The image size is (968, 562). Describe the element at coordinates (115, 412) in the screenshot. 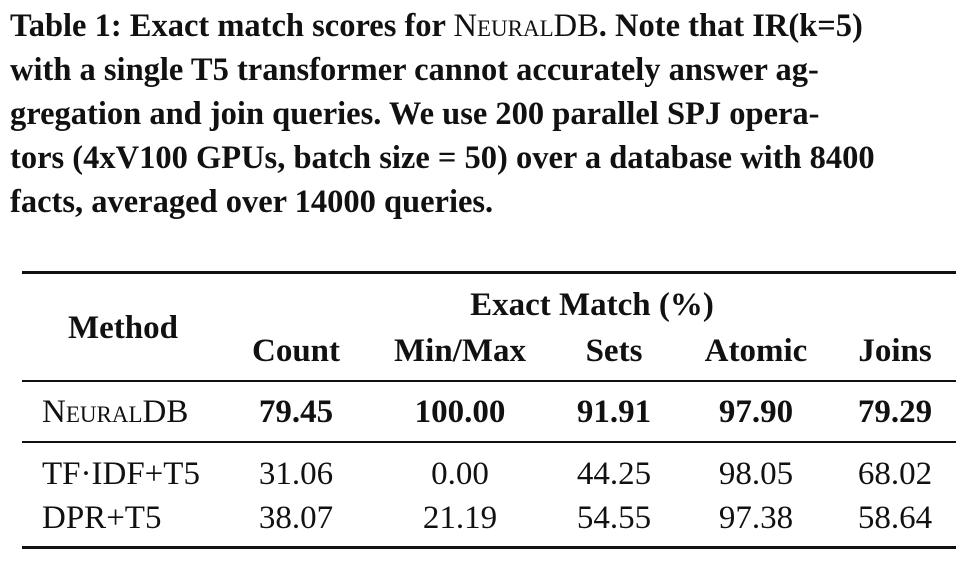

I see `row-method-neuraldb: NeuralDB` at that location.